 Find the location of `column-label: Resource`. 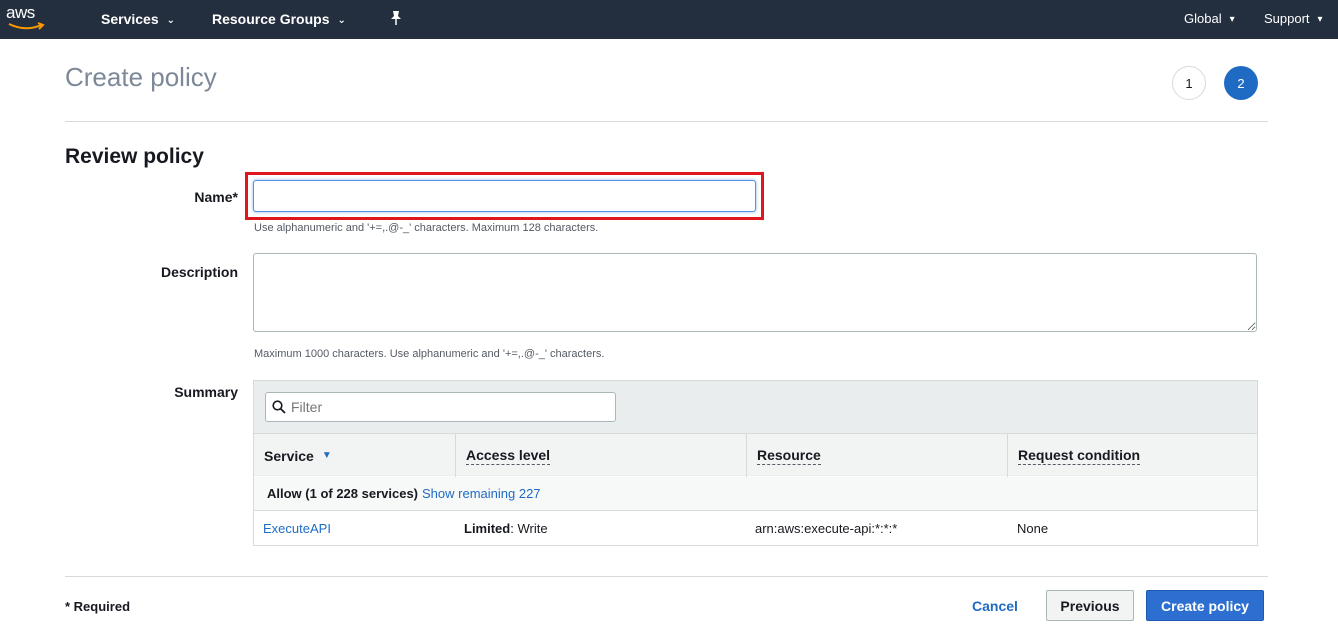

column-label: Resource is located at coordinates (789, 455).